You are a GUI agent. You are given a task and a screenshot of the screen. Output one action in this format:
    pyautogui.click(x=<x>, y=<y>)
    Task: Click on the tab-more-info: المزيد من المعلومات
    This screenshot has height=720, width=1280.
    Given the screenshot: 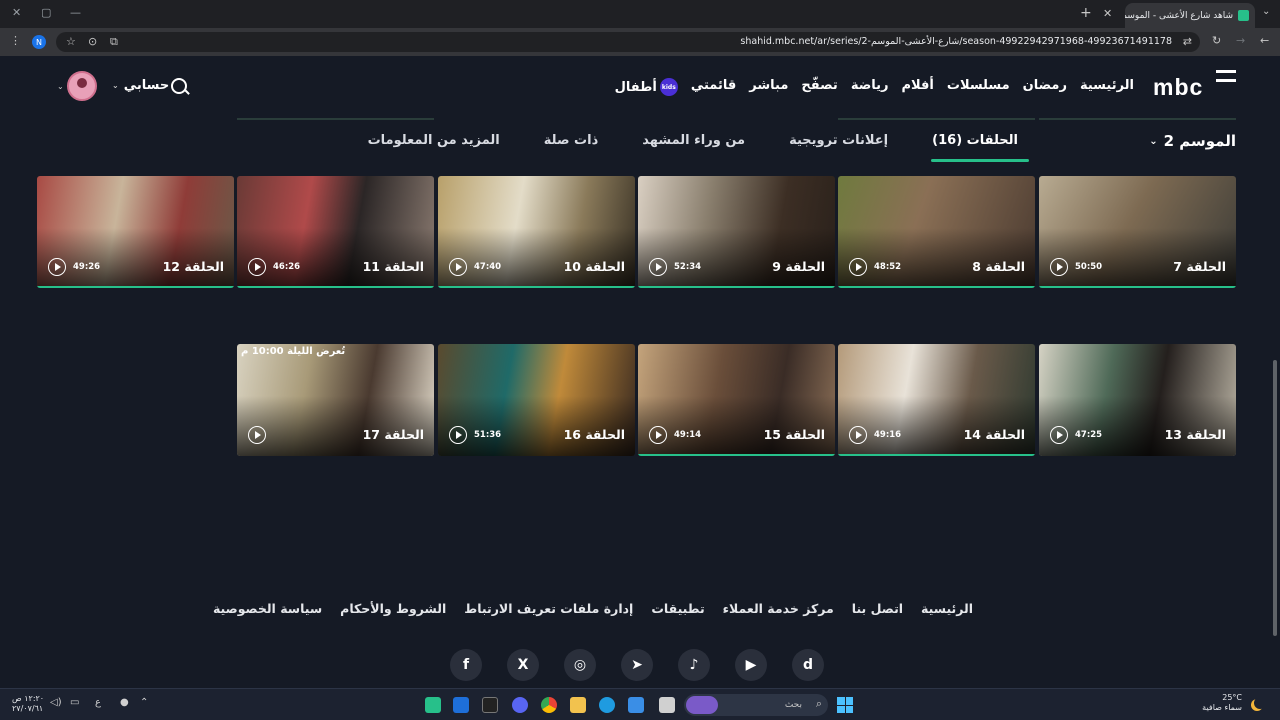 What is the action you would take?
    pyautogui.click(x=434, y=140)
    